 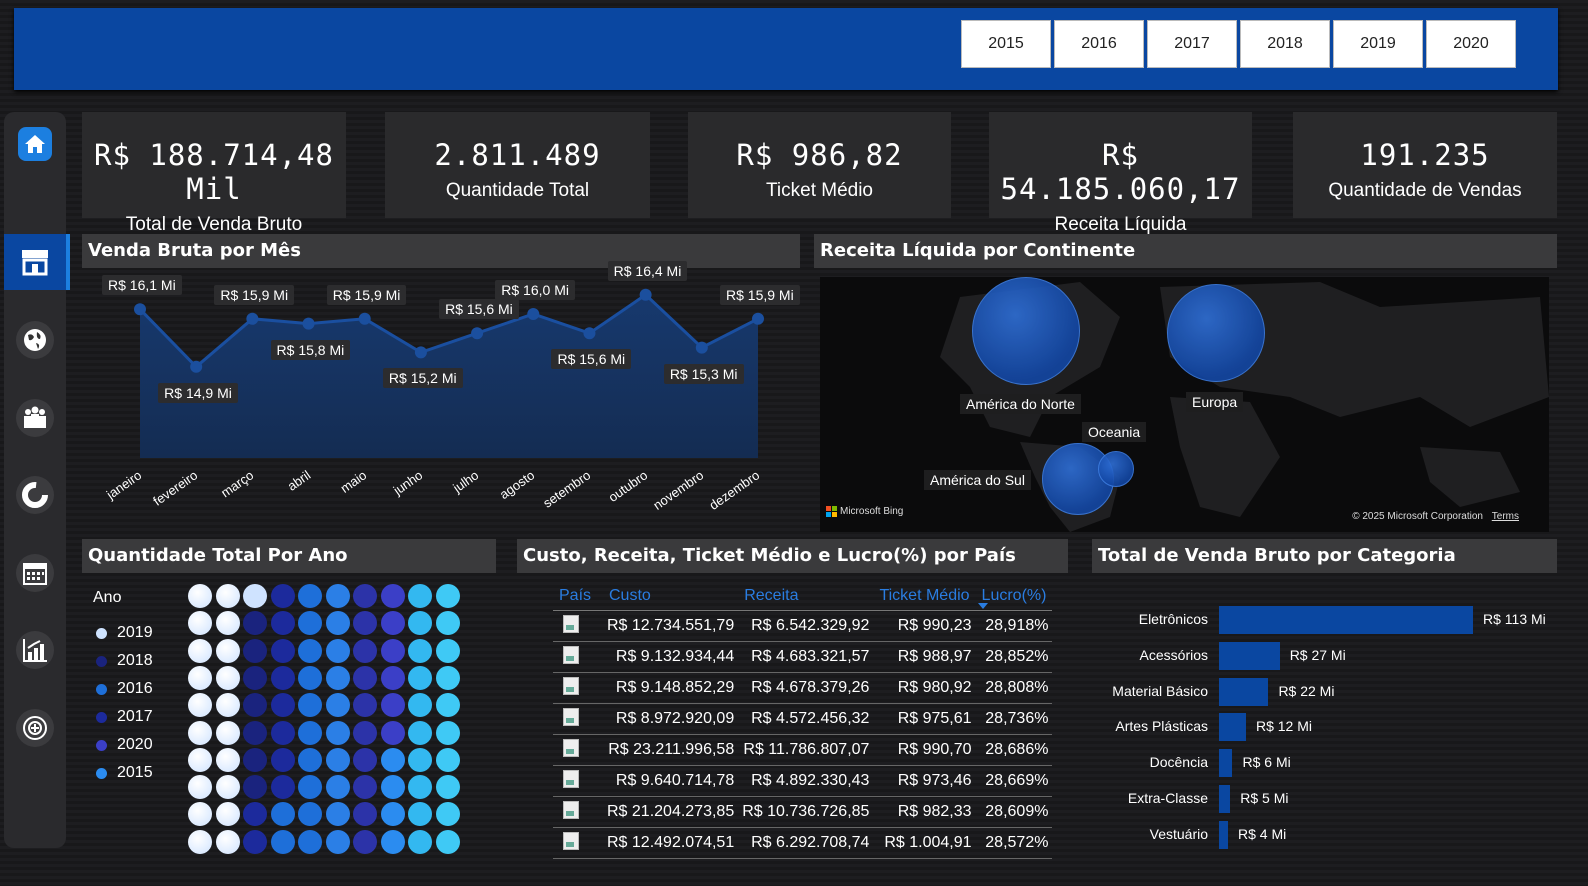 What do you see at coordinates (1006, 44) in the screenshot?
I see `year-button-2015: 2015` at bounding box center [1006, 44].